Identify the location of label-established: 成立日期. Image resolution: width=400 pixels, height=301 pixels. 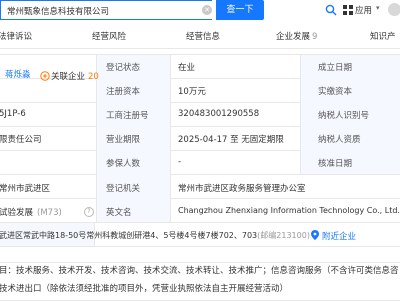
(335, 68).